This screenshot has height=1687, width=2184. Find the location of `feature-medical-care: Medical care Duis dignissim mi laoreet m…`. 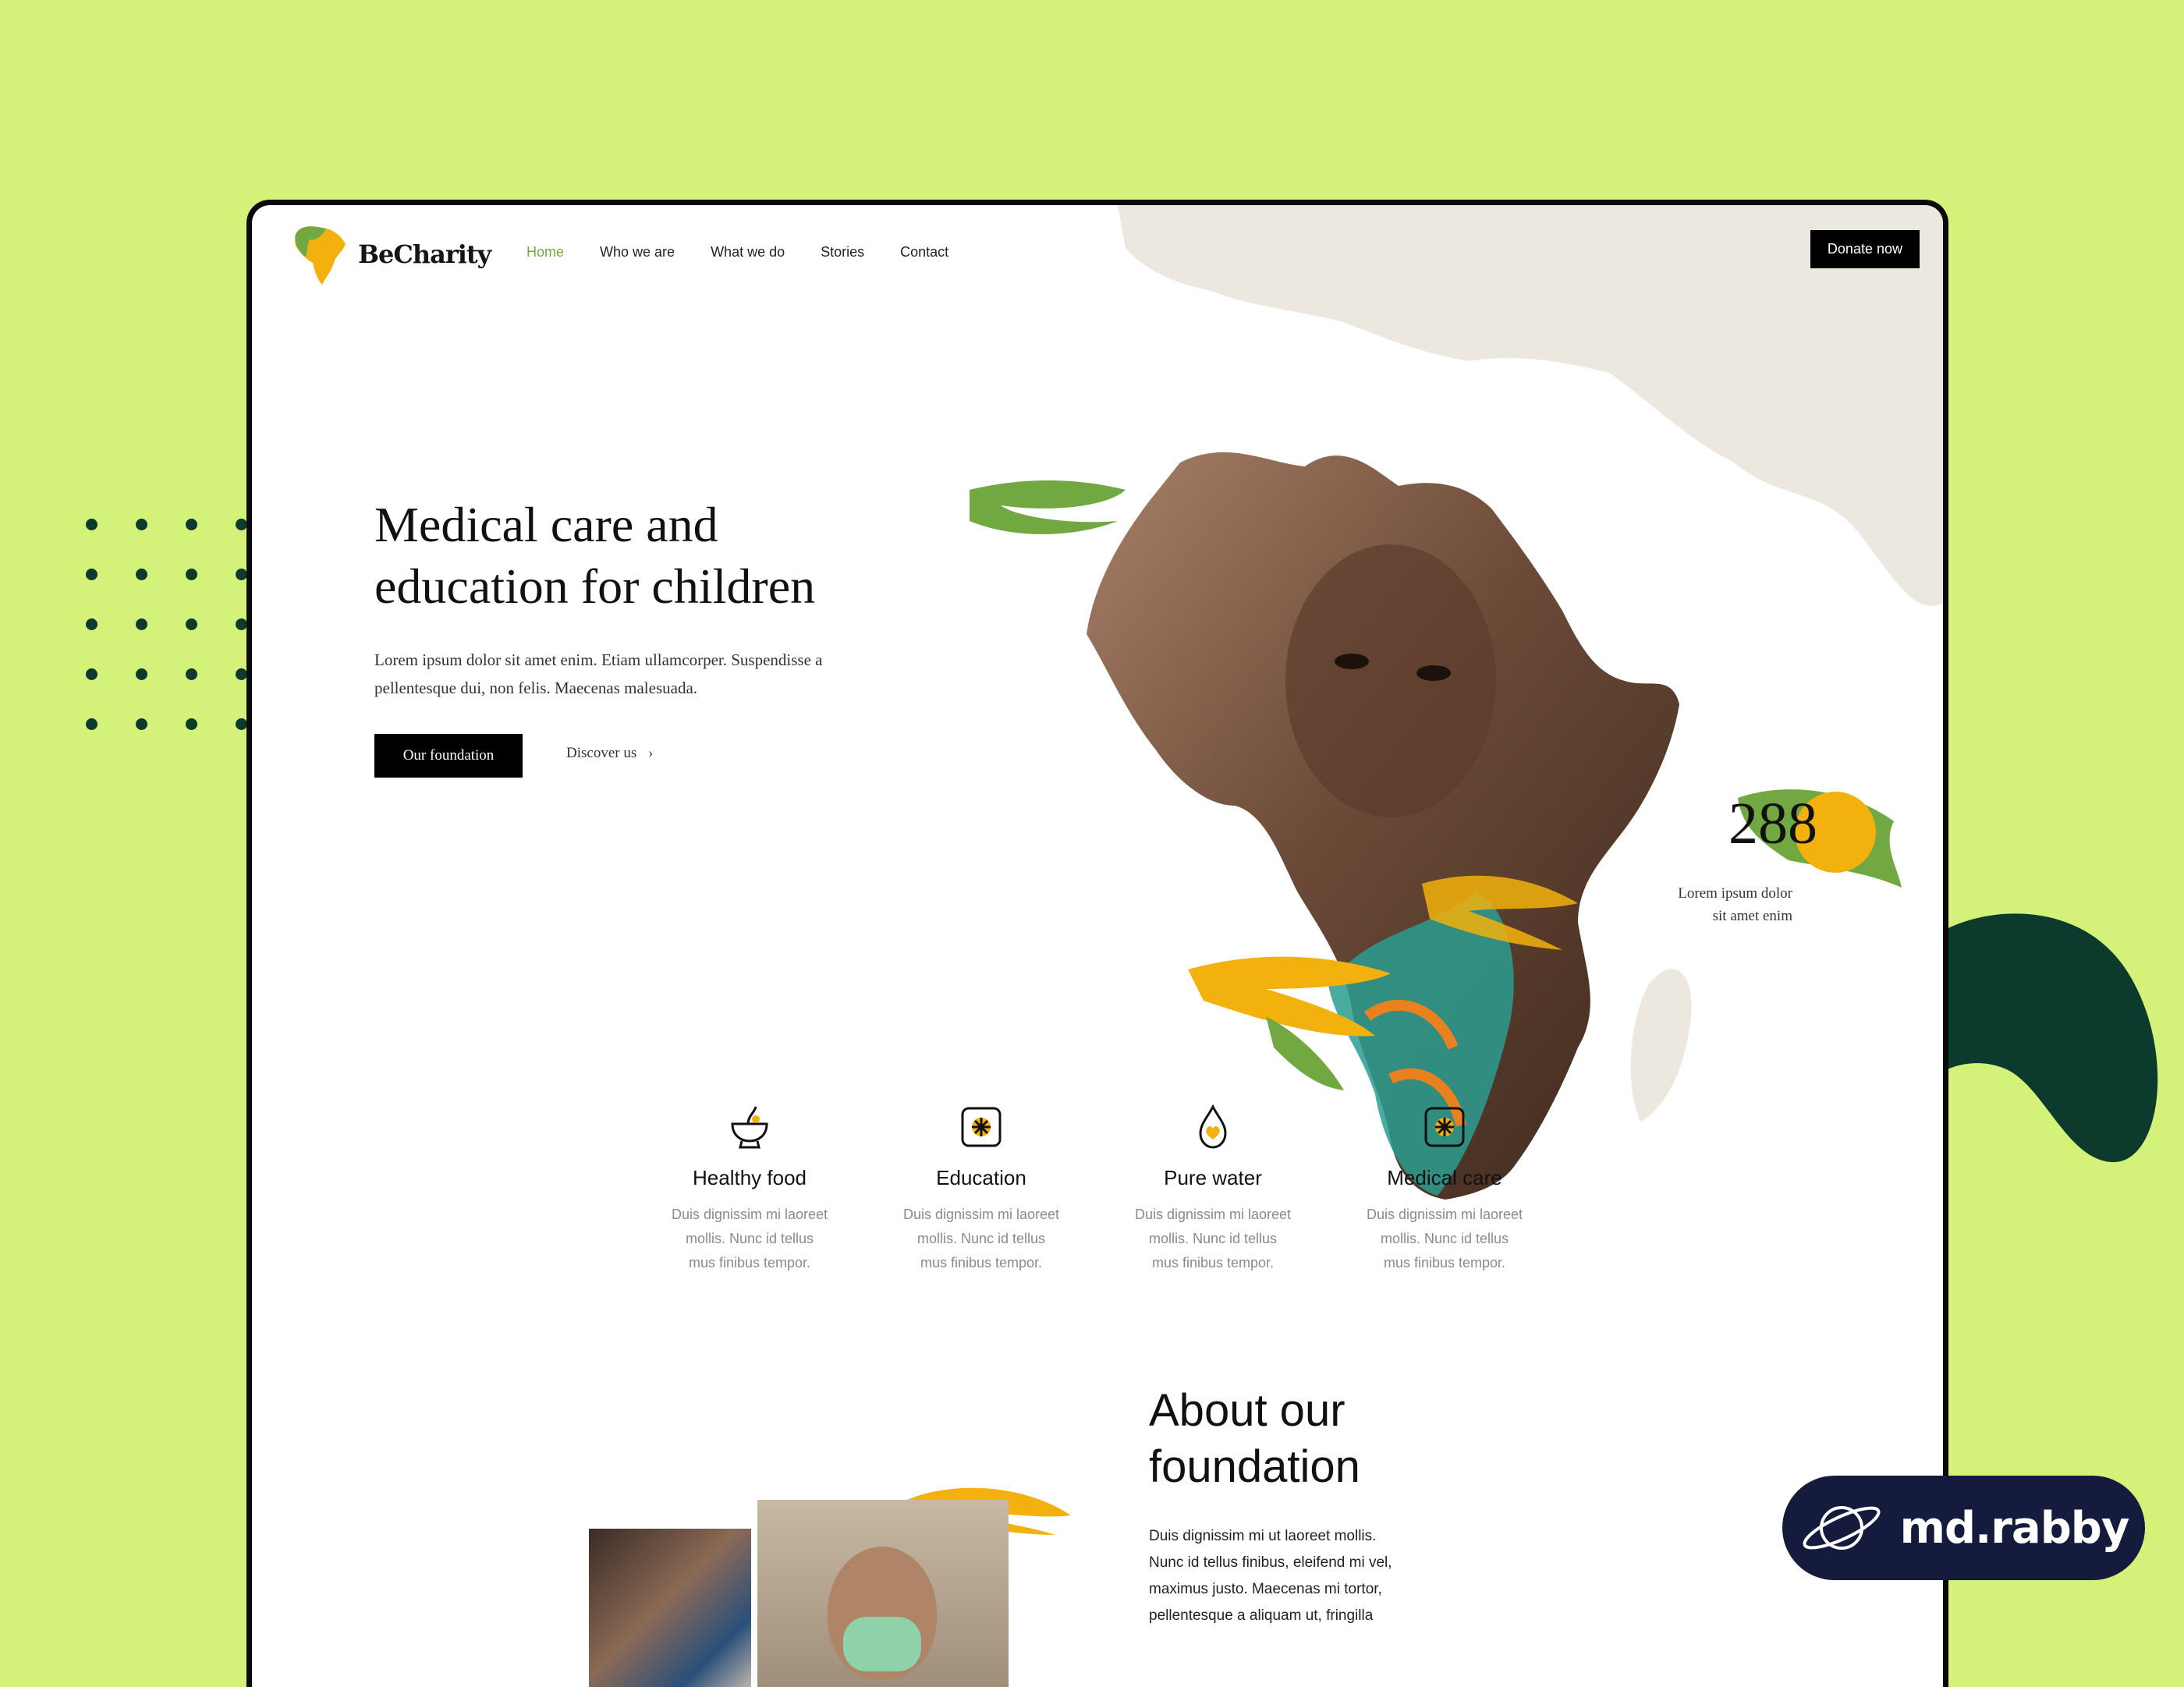

feature-medical-care: Medical care Duis dignissim mi laoreet m… is located at coordinates (1445, 1188).